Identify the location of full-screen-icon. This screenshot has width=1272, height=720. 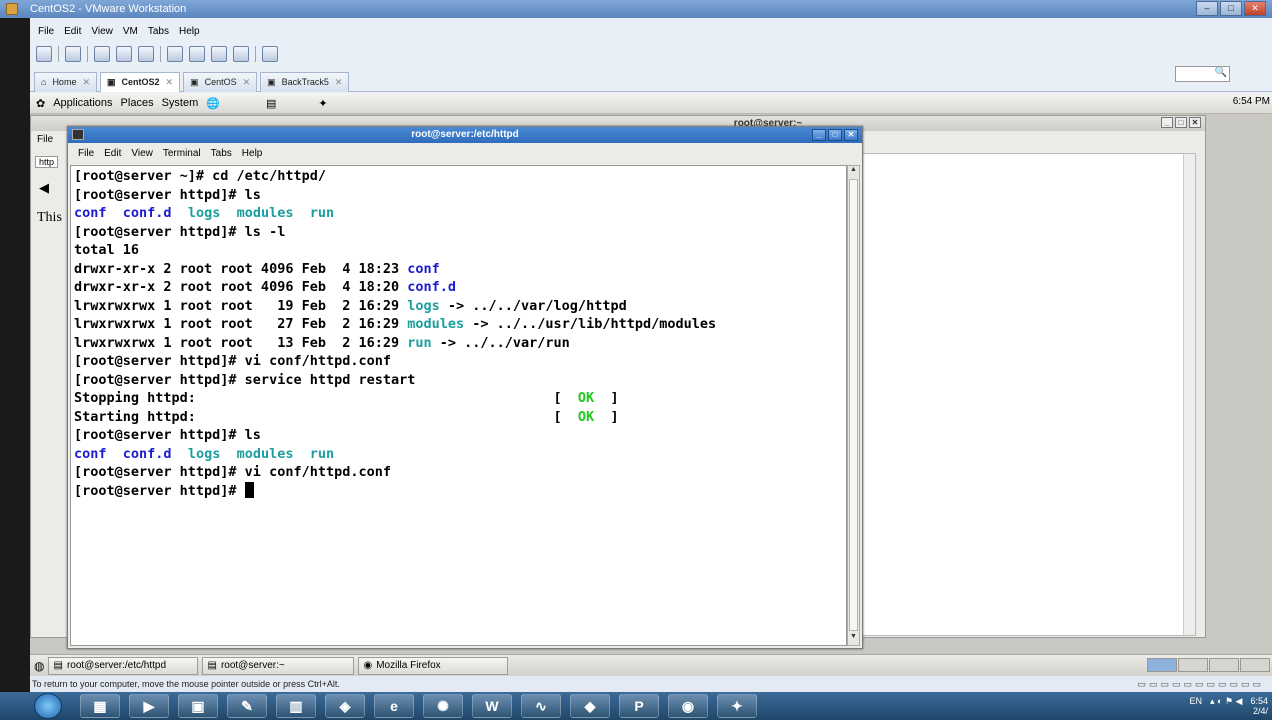
(219, 54).